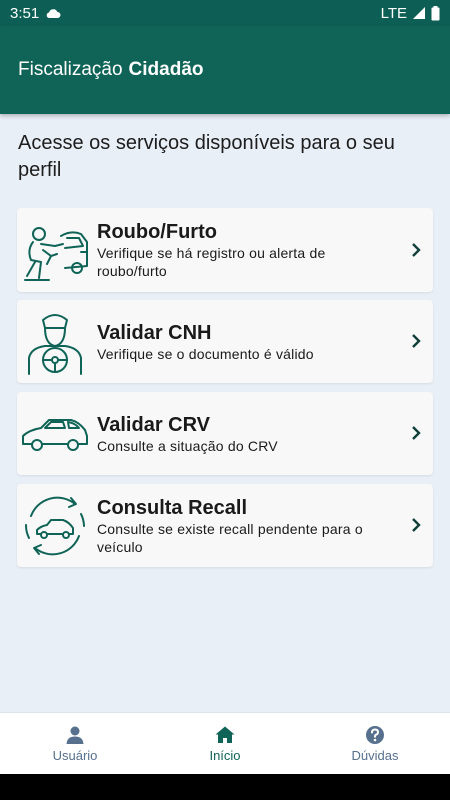  What do you see at coordinates (435, 12) in the screenshot?
I see `battery-icon` at bounding box center [435, 12].